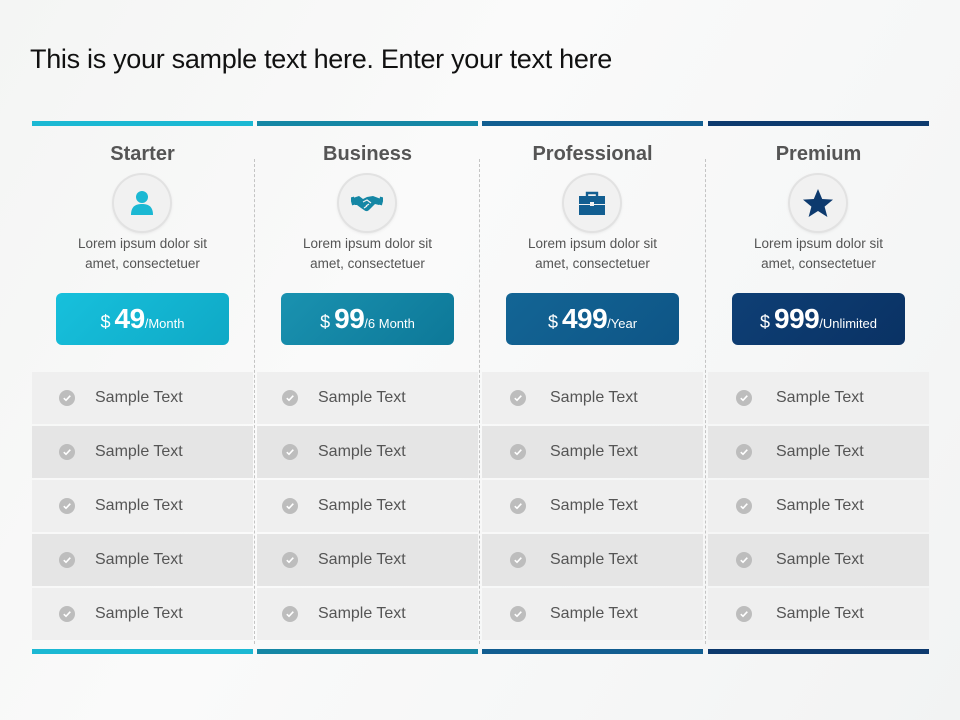 This screenshot has width=960, height=720. Describe the element at coordinates (797, 318) in the screenshot. I see `price-amount: 999` at that location.